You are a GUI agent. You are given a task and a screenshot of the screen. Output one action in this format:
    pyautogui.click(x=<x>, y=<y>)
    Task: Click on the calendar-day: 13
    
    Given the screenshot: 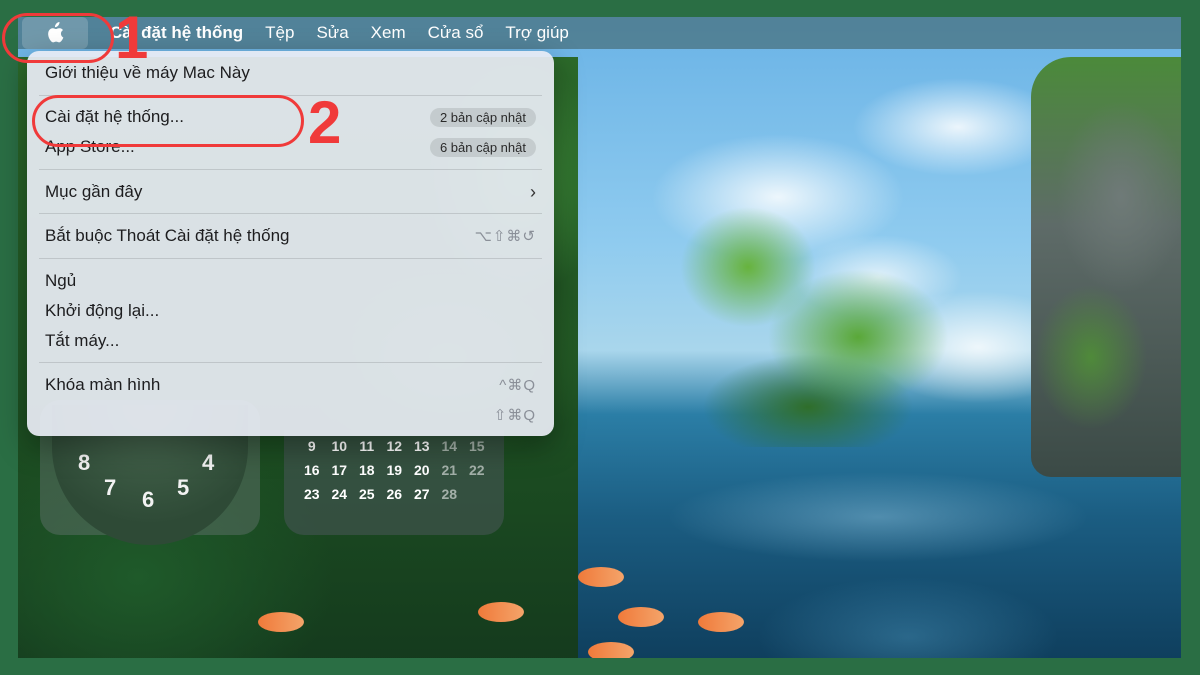 What is the action you would take?
    pyautogui.click(x=421, y=446)
    